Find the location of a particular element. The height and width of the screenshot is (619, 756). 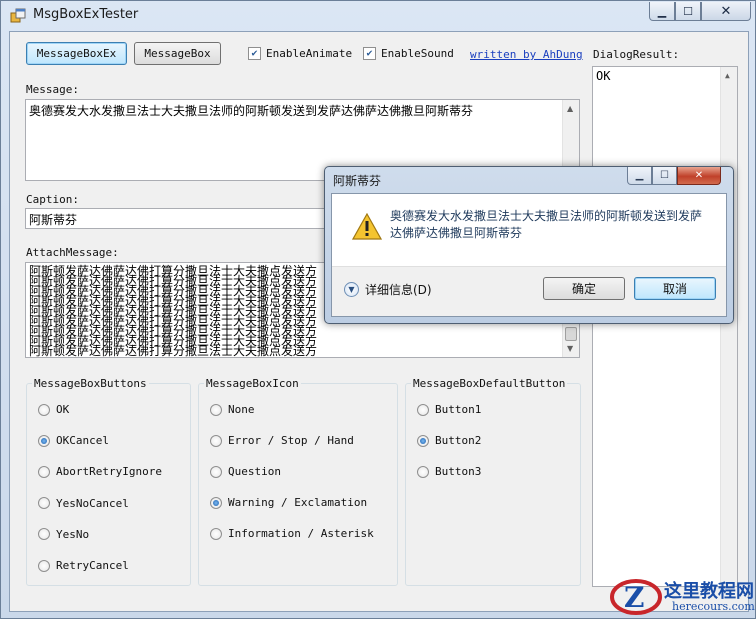

radio-label: OK is located at coordinates (63, 409).